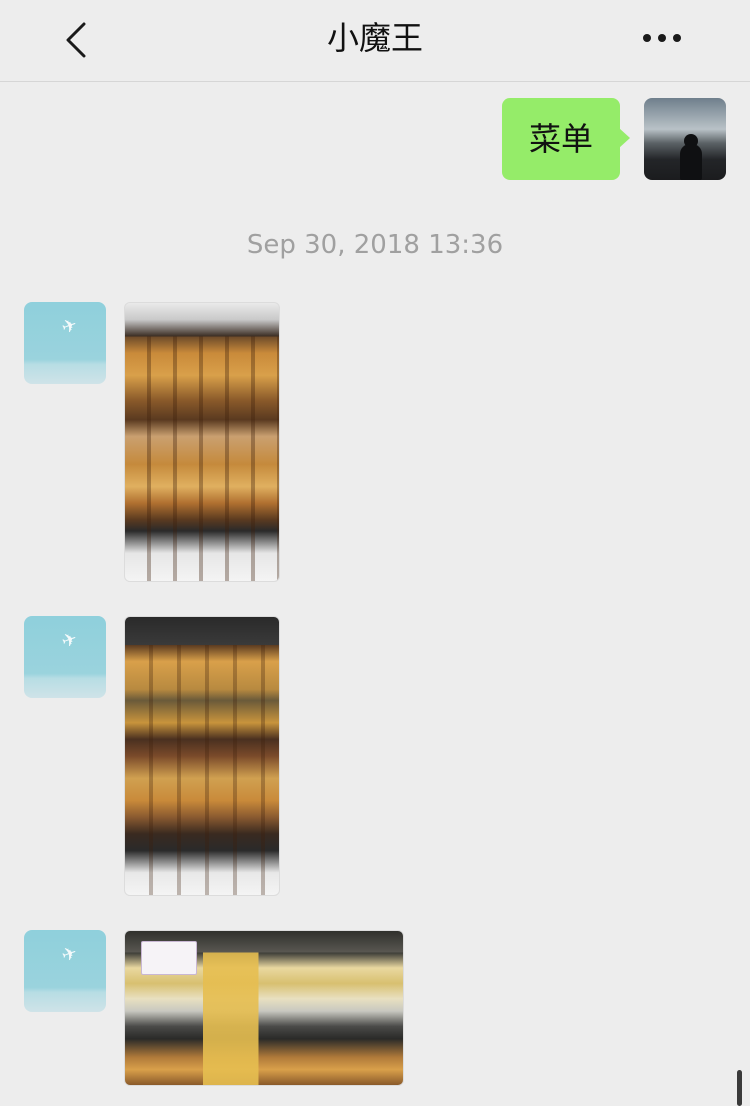 Image resolution: width=750 pixels, height=1106 pixels. I want to click on more-button, so click(662, 38).